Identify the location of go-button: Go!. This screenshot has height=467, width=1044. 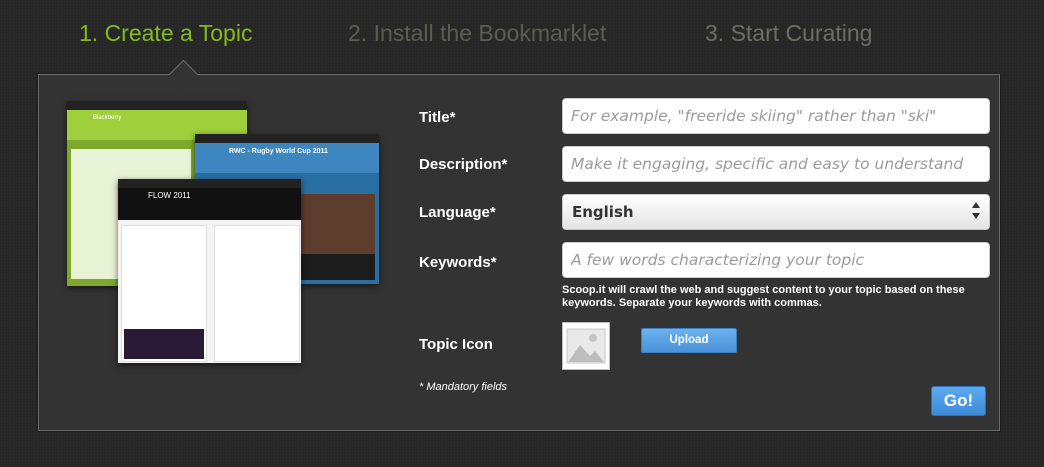
(958, 401).